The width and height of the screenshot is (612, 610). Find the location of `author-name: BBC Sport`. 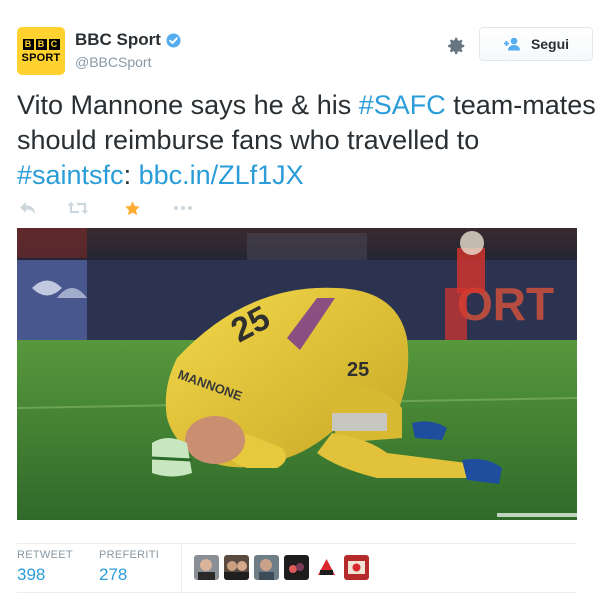

author-name: BBC Sport is located at coordinates (118, 40).